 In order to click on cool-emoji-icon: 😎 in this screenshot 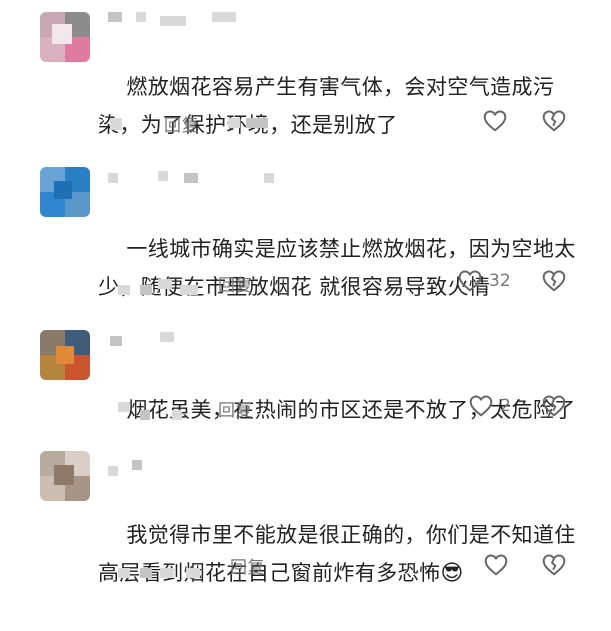, I will do `click(452, 573)`.